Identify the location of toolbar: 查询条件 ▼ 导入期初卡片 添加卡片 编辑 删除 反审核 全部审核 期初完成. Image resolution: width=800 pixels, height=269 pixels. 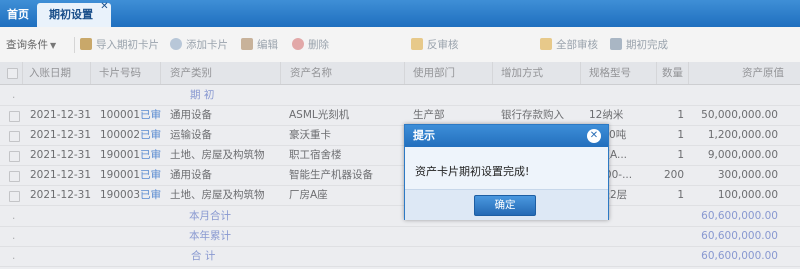
(400, 45).